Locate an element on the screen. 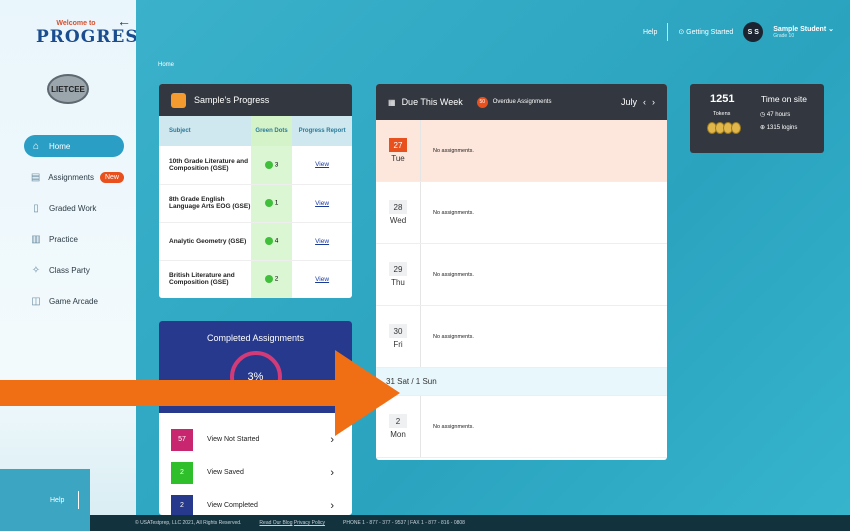 The width and height of the screenshot is (850, 531). coins-icon is located at coordinates (724, 128).